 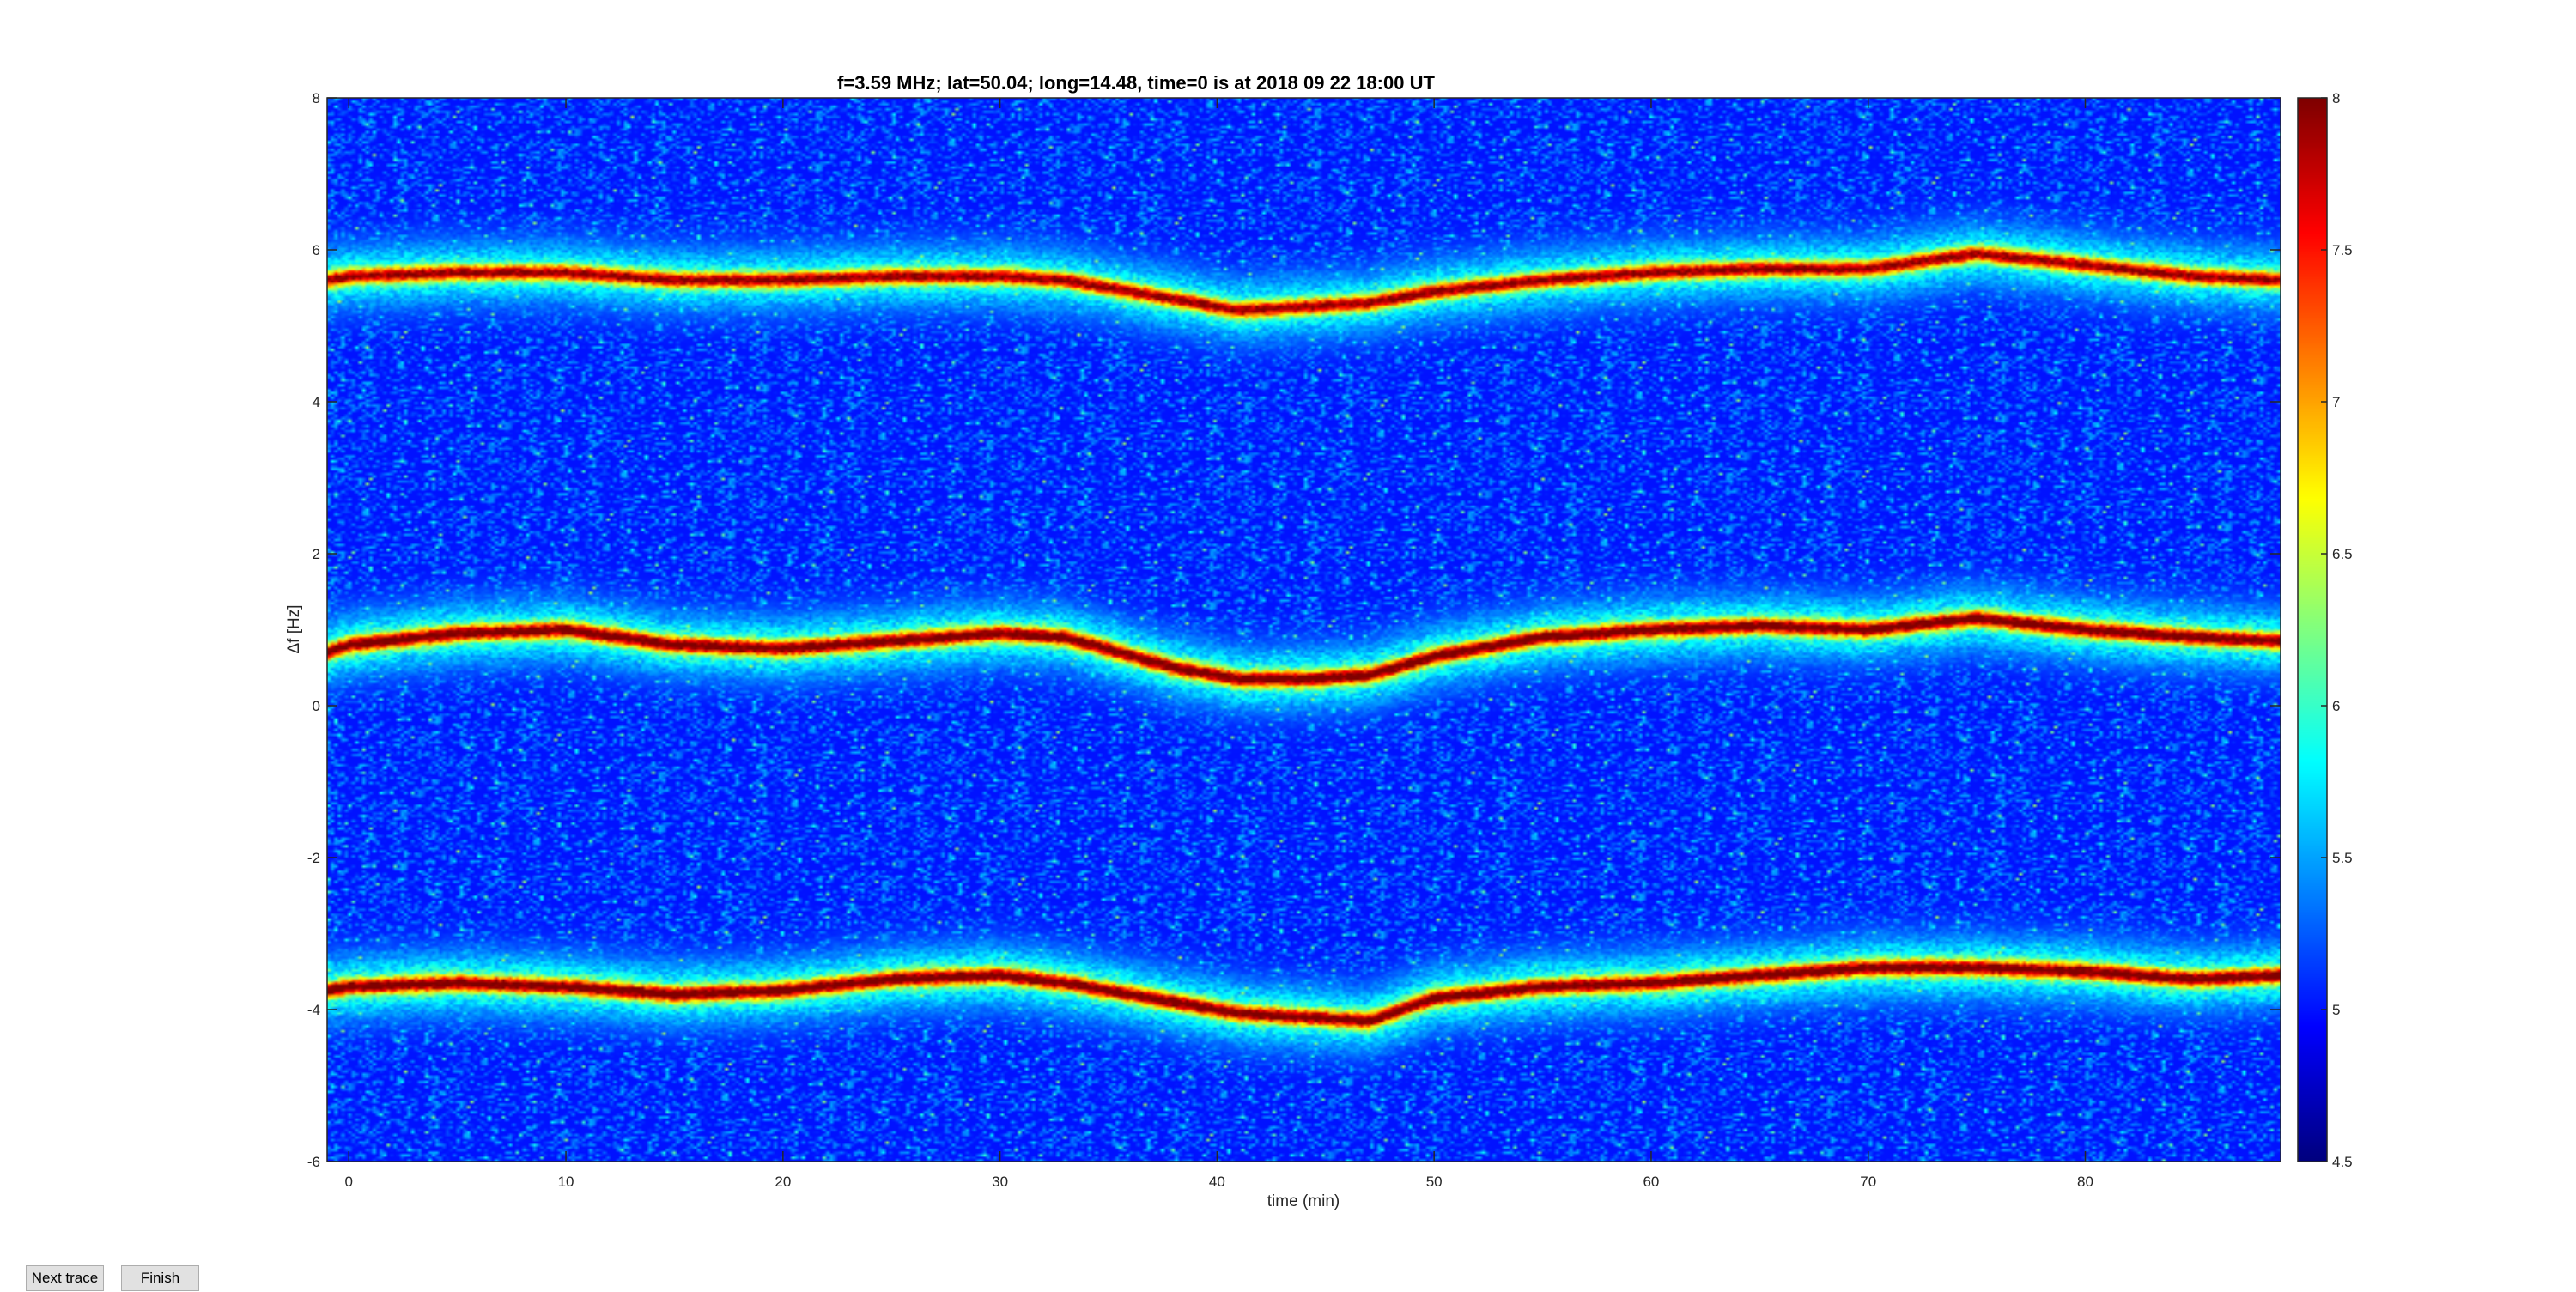 I want to click on colorbar-tick-label: 5, so click(x=2336, y=1010).